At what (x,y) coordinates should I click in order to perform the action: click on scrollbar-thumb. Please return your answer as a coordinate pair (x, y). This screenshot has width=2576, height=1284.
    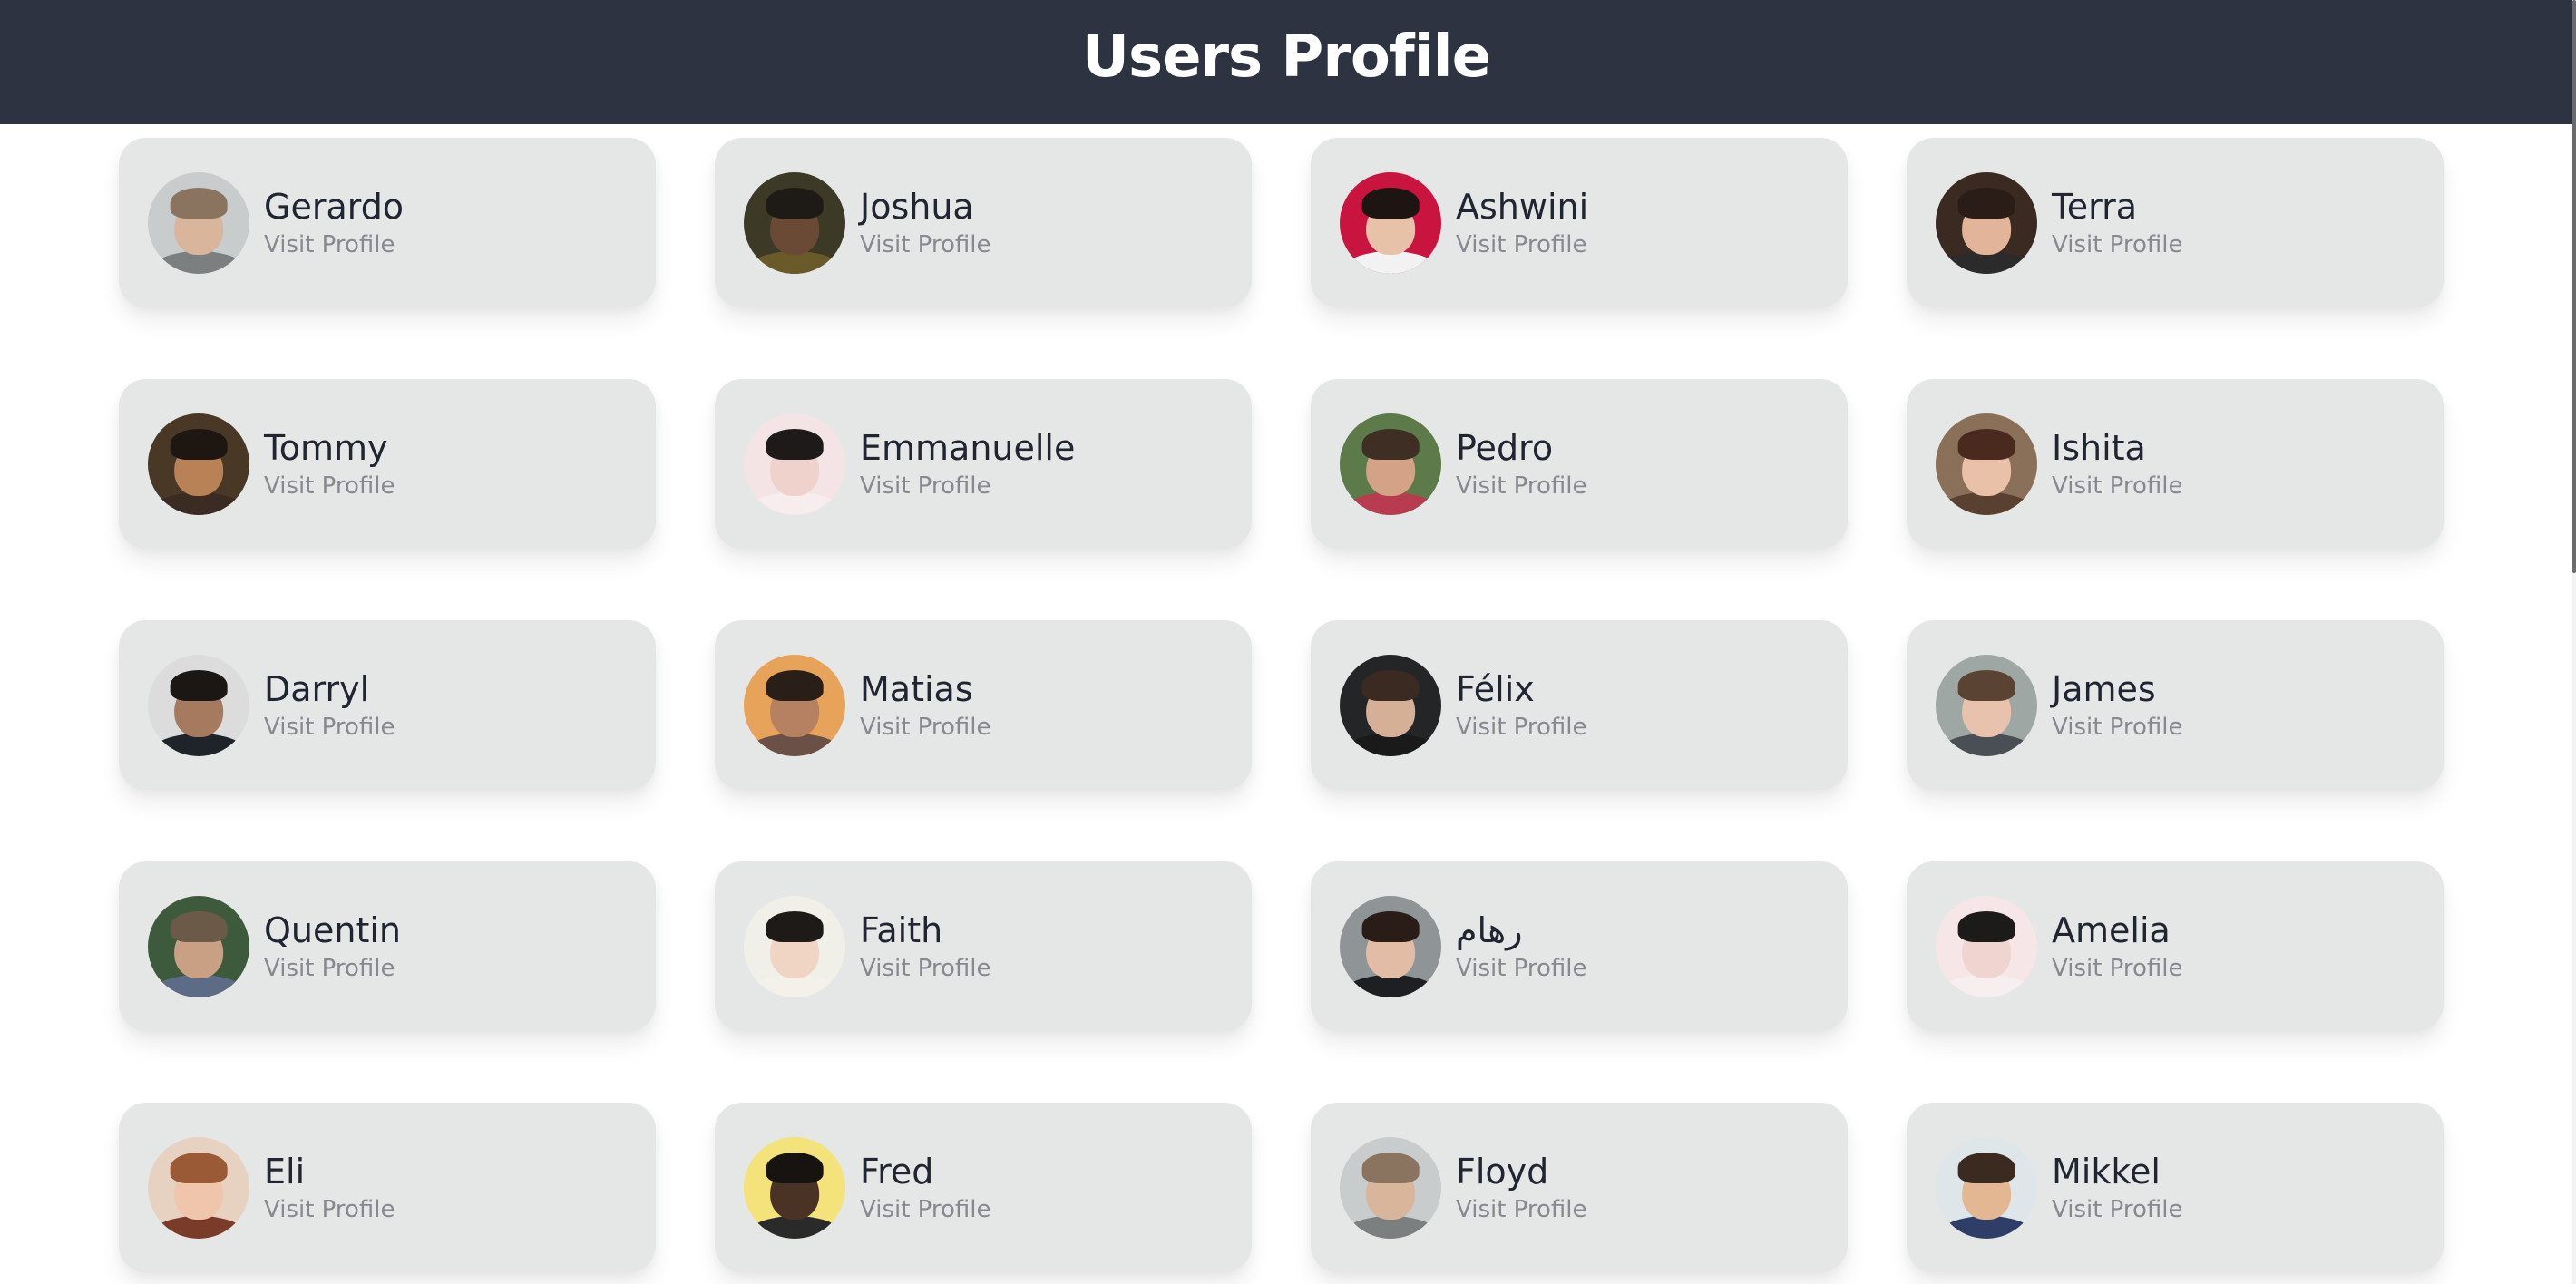
    Looking at the image, I should click on (2574, 286).